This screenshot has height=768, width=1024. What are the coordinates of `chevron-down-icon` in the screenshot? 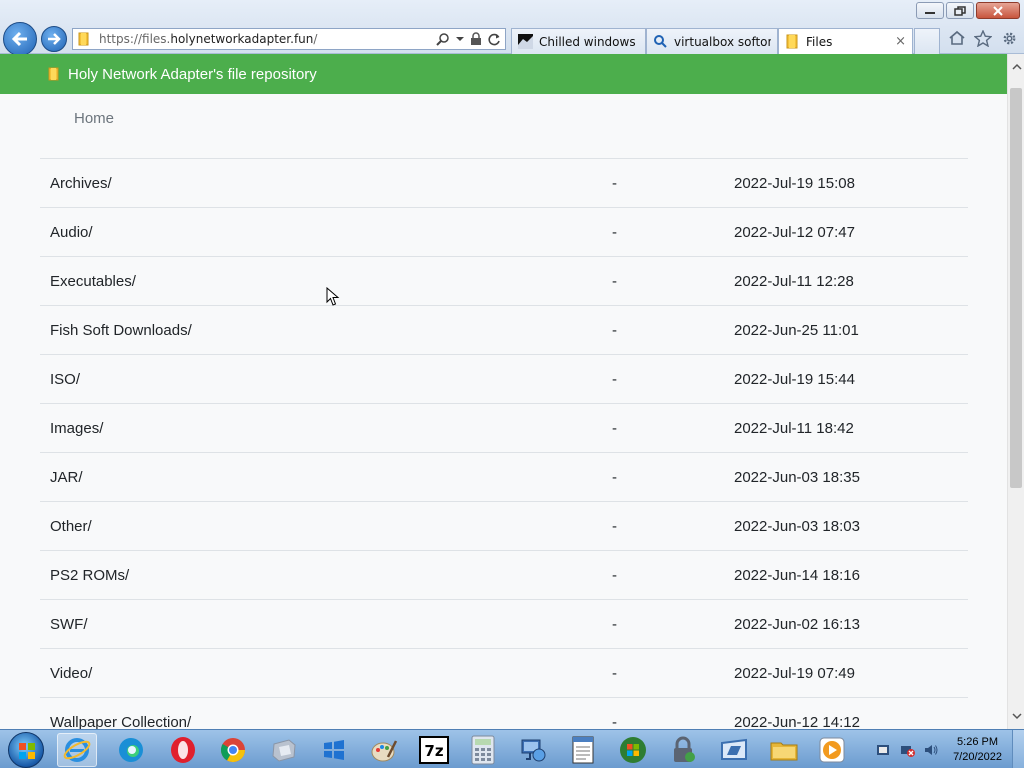 It's located at (460, 39).